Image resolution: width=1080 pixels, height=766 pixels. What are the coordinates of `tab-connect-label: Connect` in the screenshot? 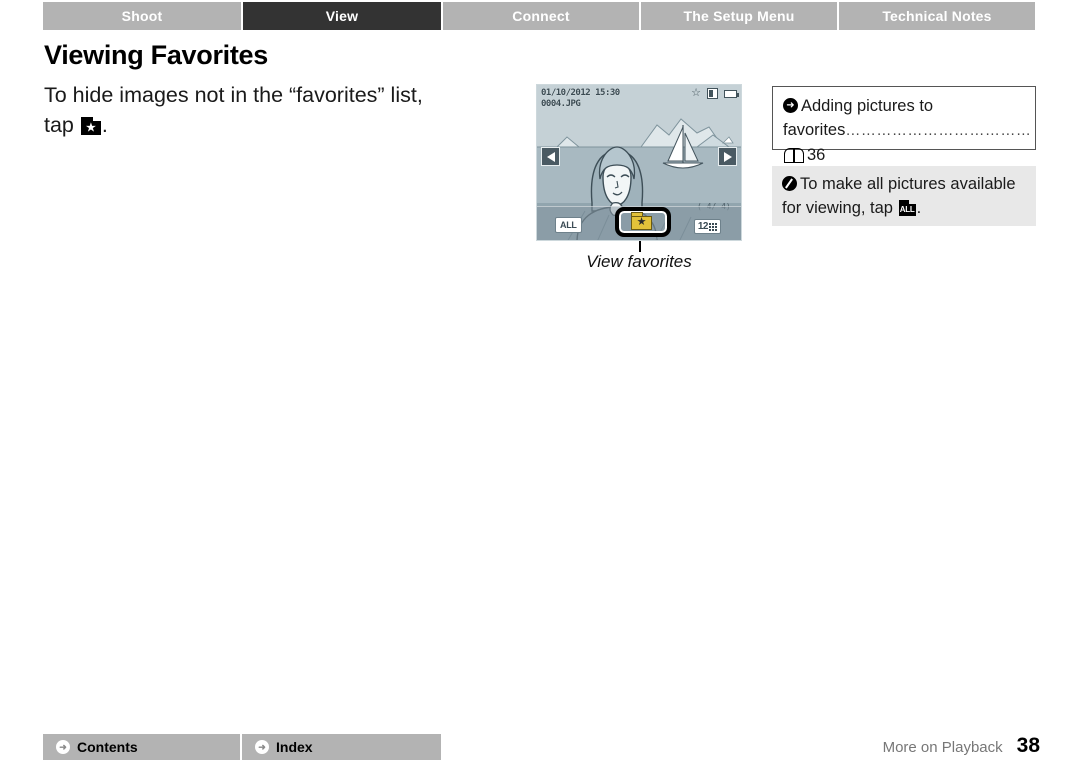 It's located at (541, 16).